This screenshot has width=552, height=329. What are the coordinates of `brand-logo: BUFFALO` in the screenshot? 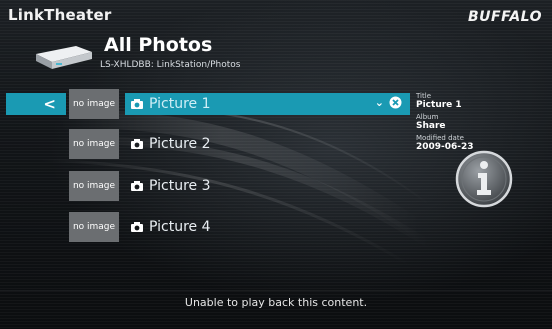 It's located at (504, 17).